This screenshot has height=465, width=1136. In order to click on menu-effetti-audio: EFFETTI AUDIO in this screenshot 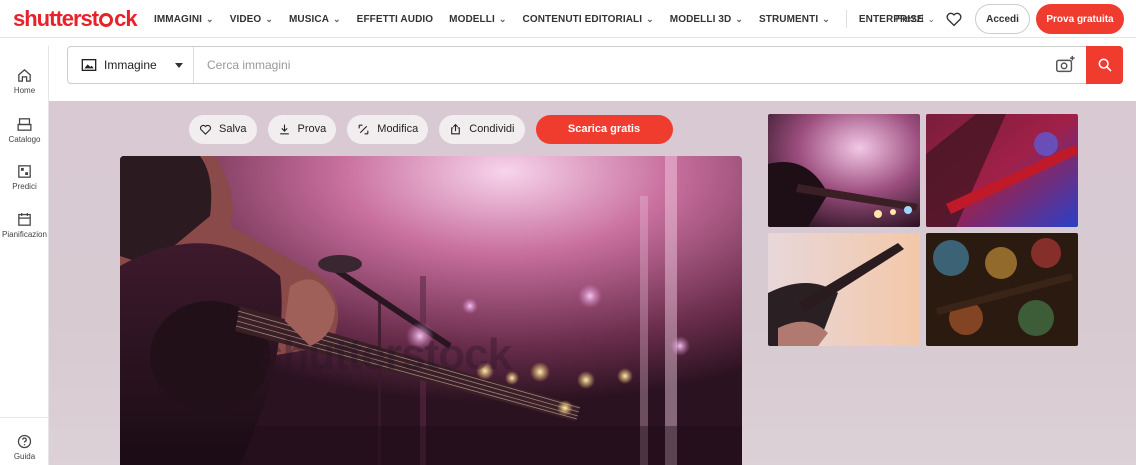, I will do `click(395, 19)`.